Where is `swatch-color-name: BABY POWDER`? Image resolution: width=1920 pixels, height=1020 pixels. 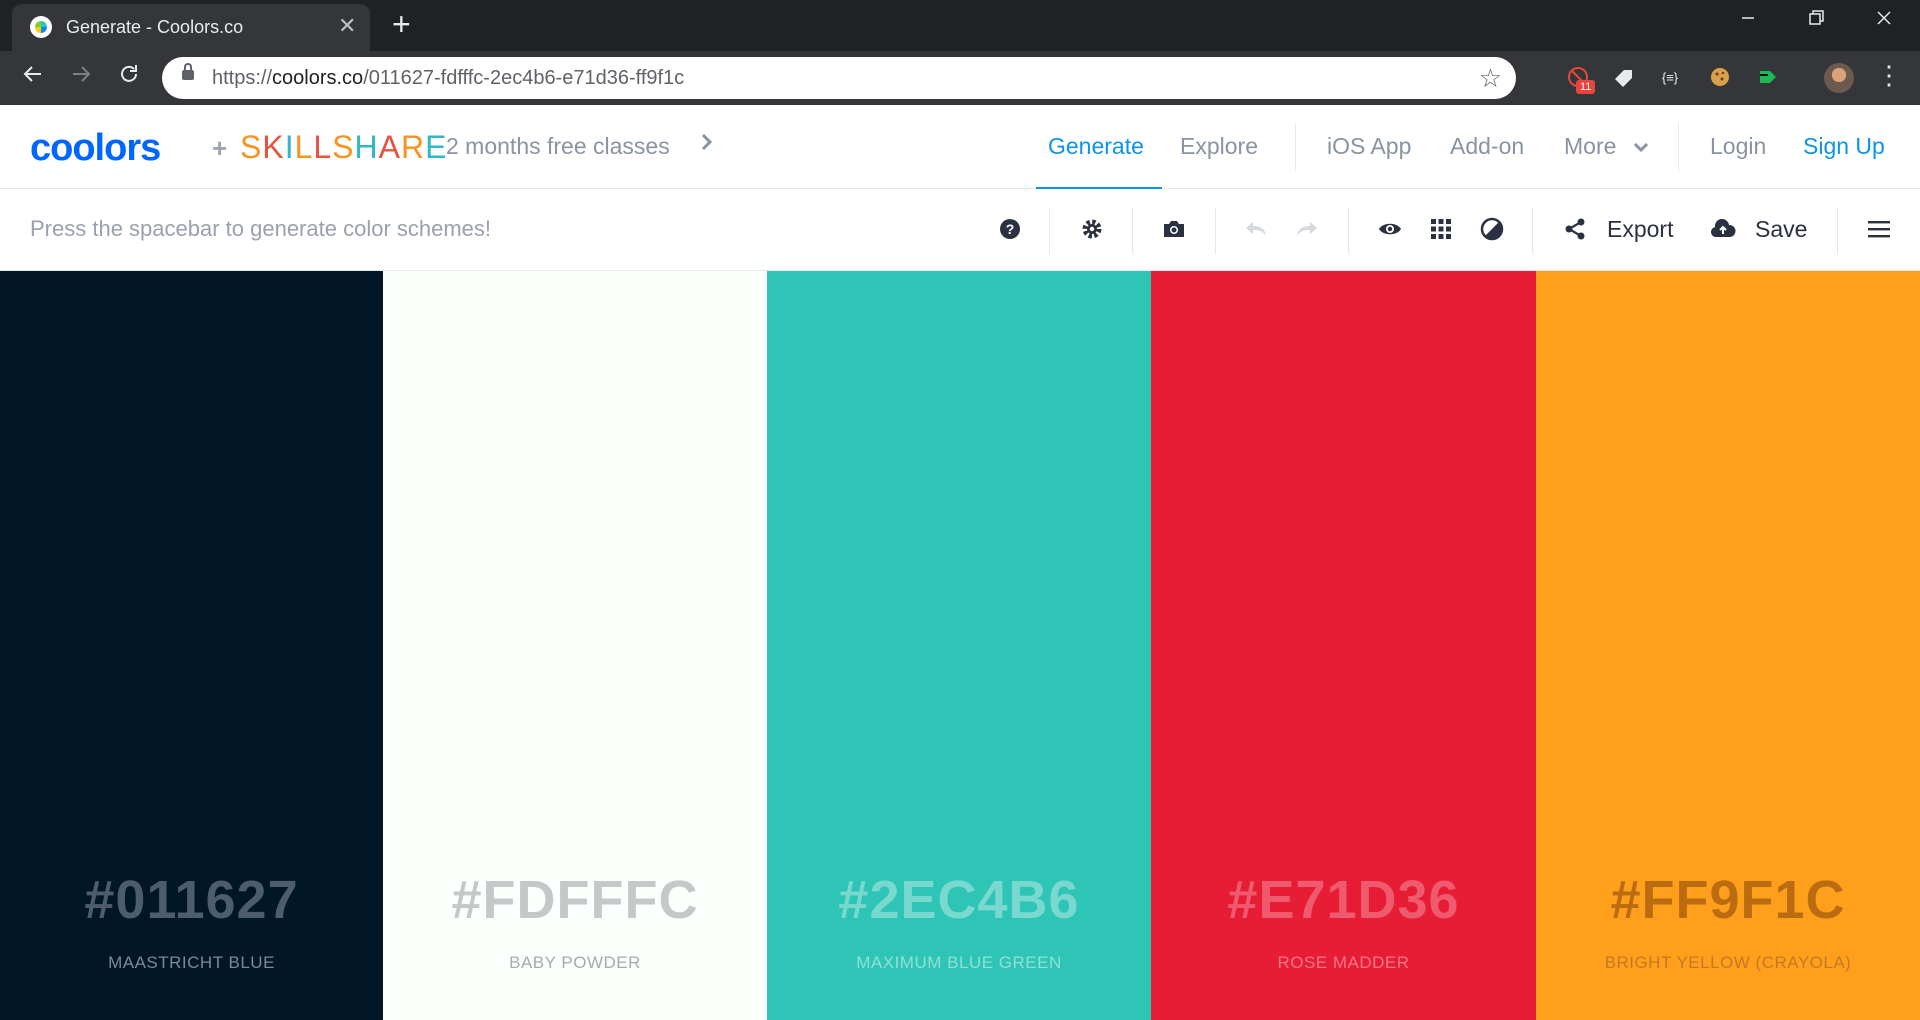 swatch-color-name: BABY POWDER is located at coordinates (575, 963).